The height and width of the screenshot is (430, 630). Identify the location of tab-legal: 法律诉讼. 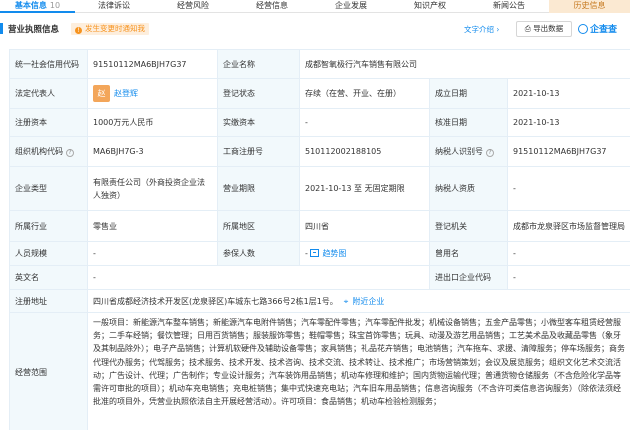
(114, 6).